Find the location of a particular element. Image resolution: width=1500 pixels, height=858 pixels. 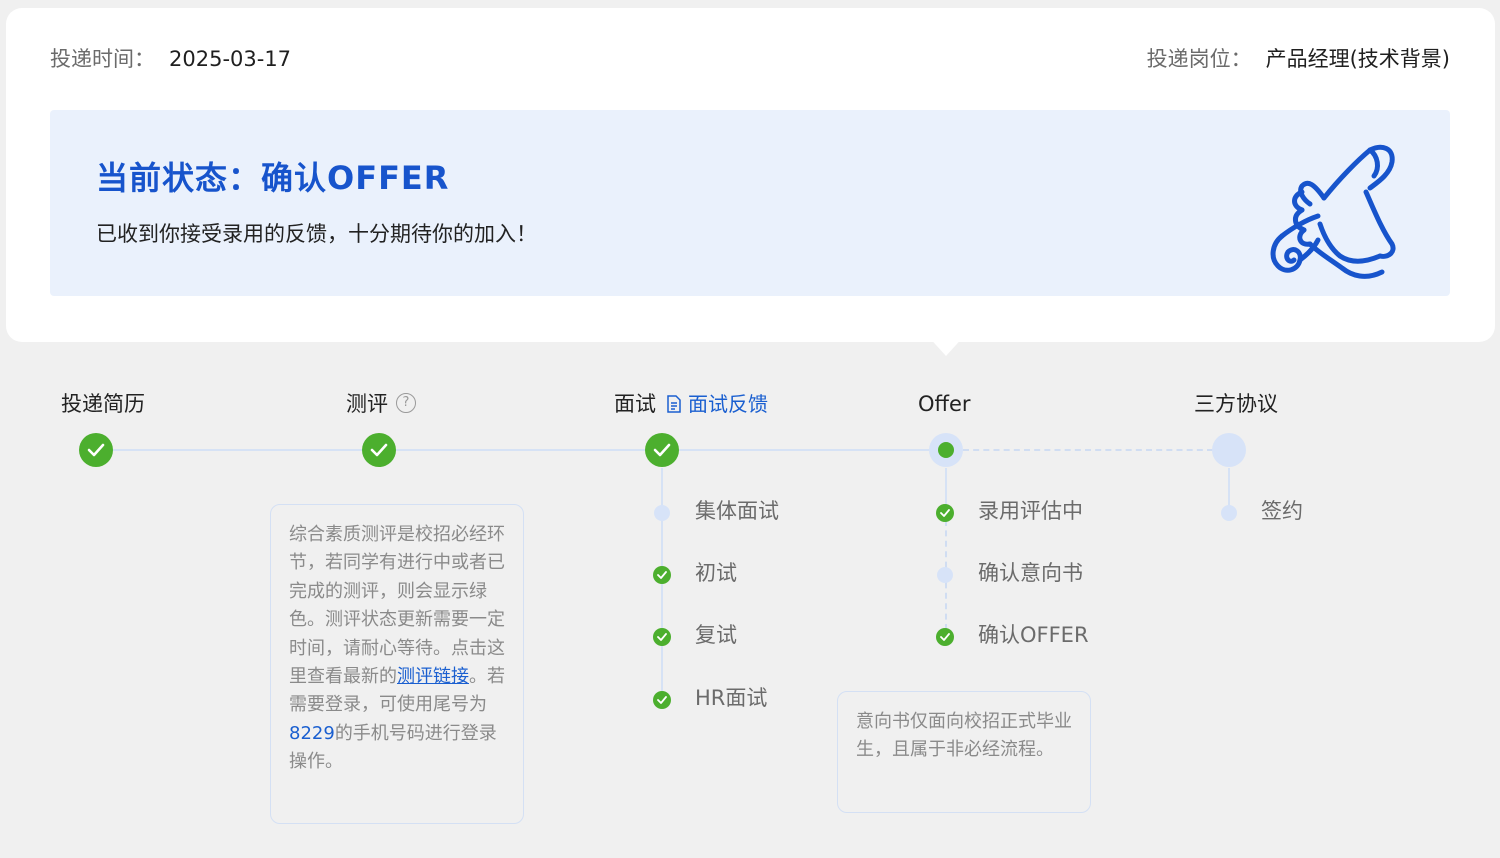

step-agreement-label: 三方协议 is located at coordinates (1236, 404).